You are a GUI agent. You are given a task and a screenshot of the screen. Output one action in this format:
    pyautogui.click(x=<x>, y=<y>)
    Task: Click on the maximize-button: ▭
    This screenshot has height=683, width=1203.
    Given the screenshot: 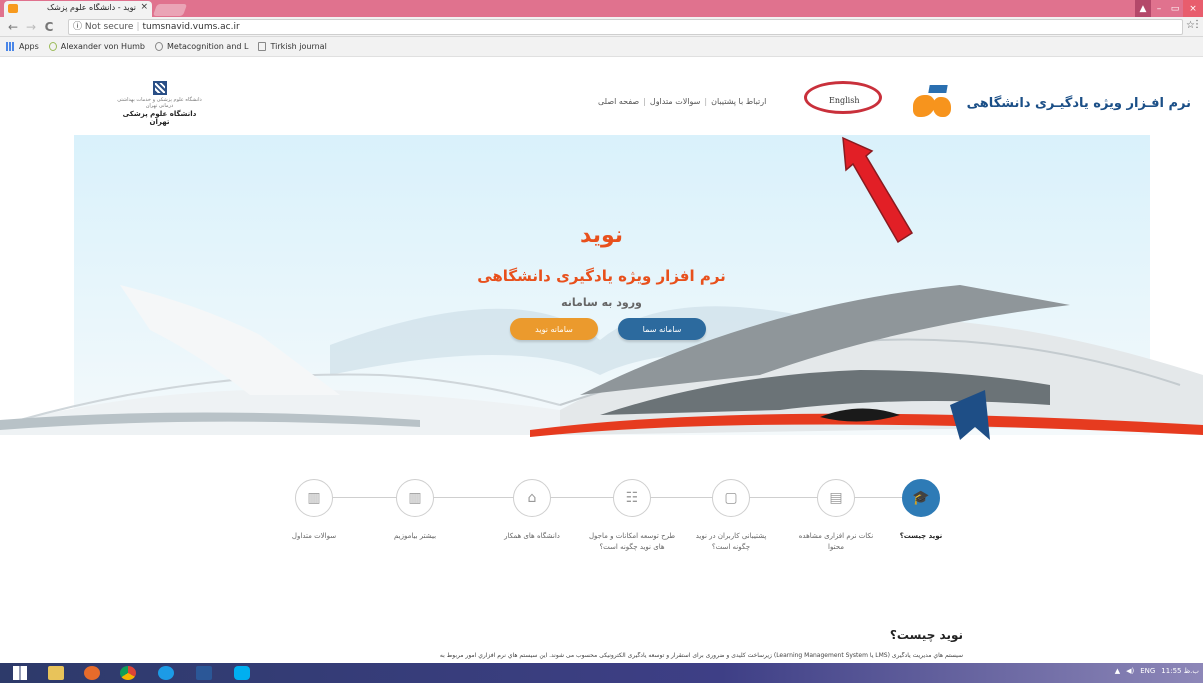 What is the action you would take?
    pyautogui.click(x=1175, y=8)
    